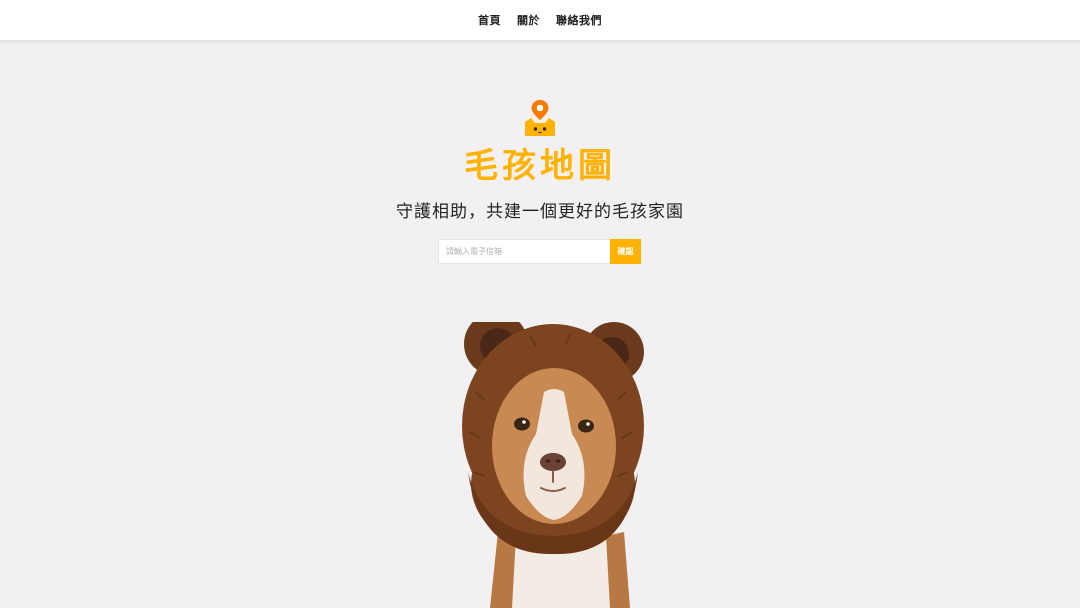  I want to click on page-subtitle: 守護相助，共建一個更好的毛孩家園, so click(540, 212).